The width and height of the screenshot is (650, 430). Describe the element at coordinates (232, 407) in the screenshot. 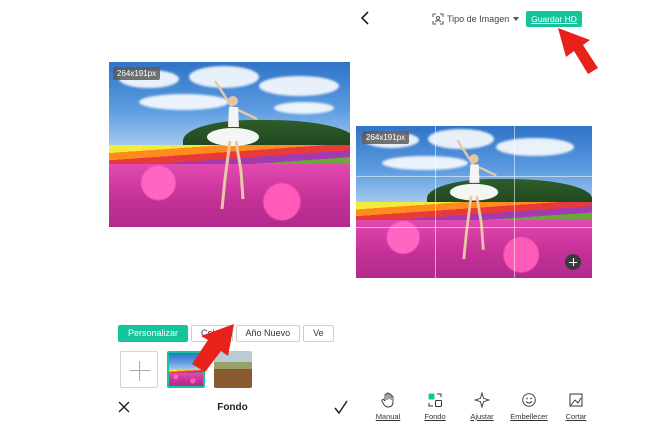

I see `panel-title: Fondo` at that location.